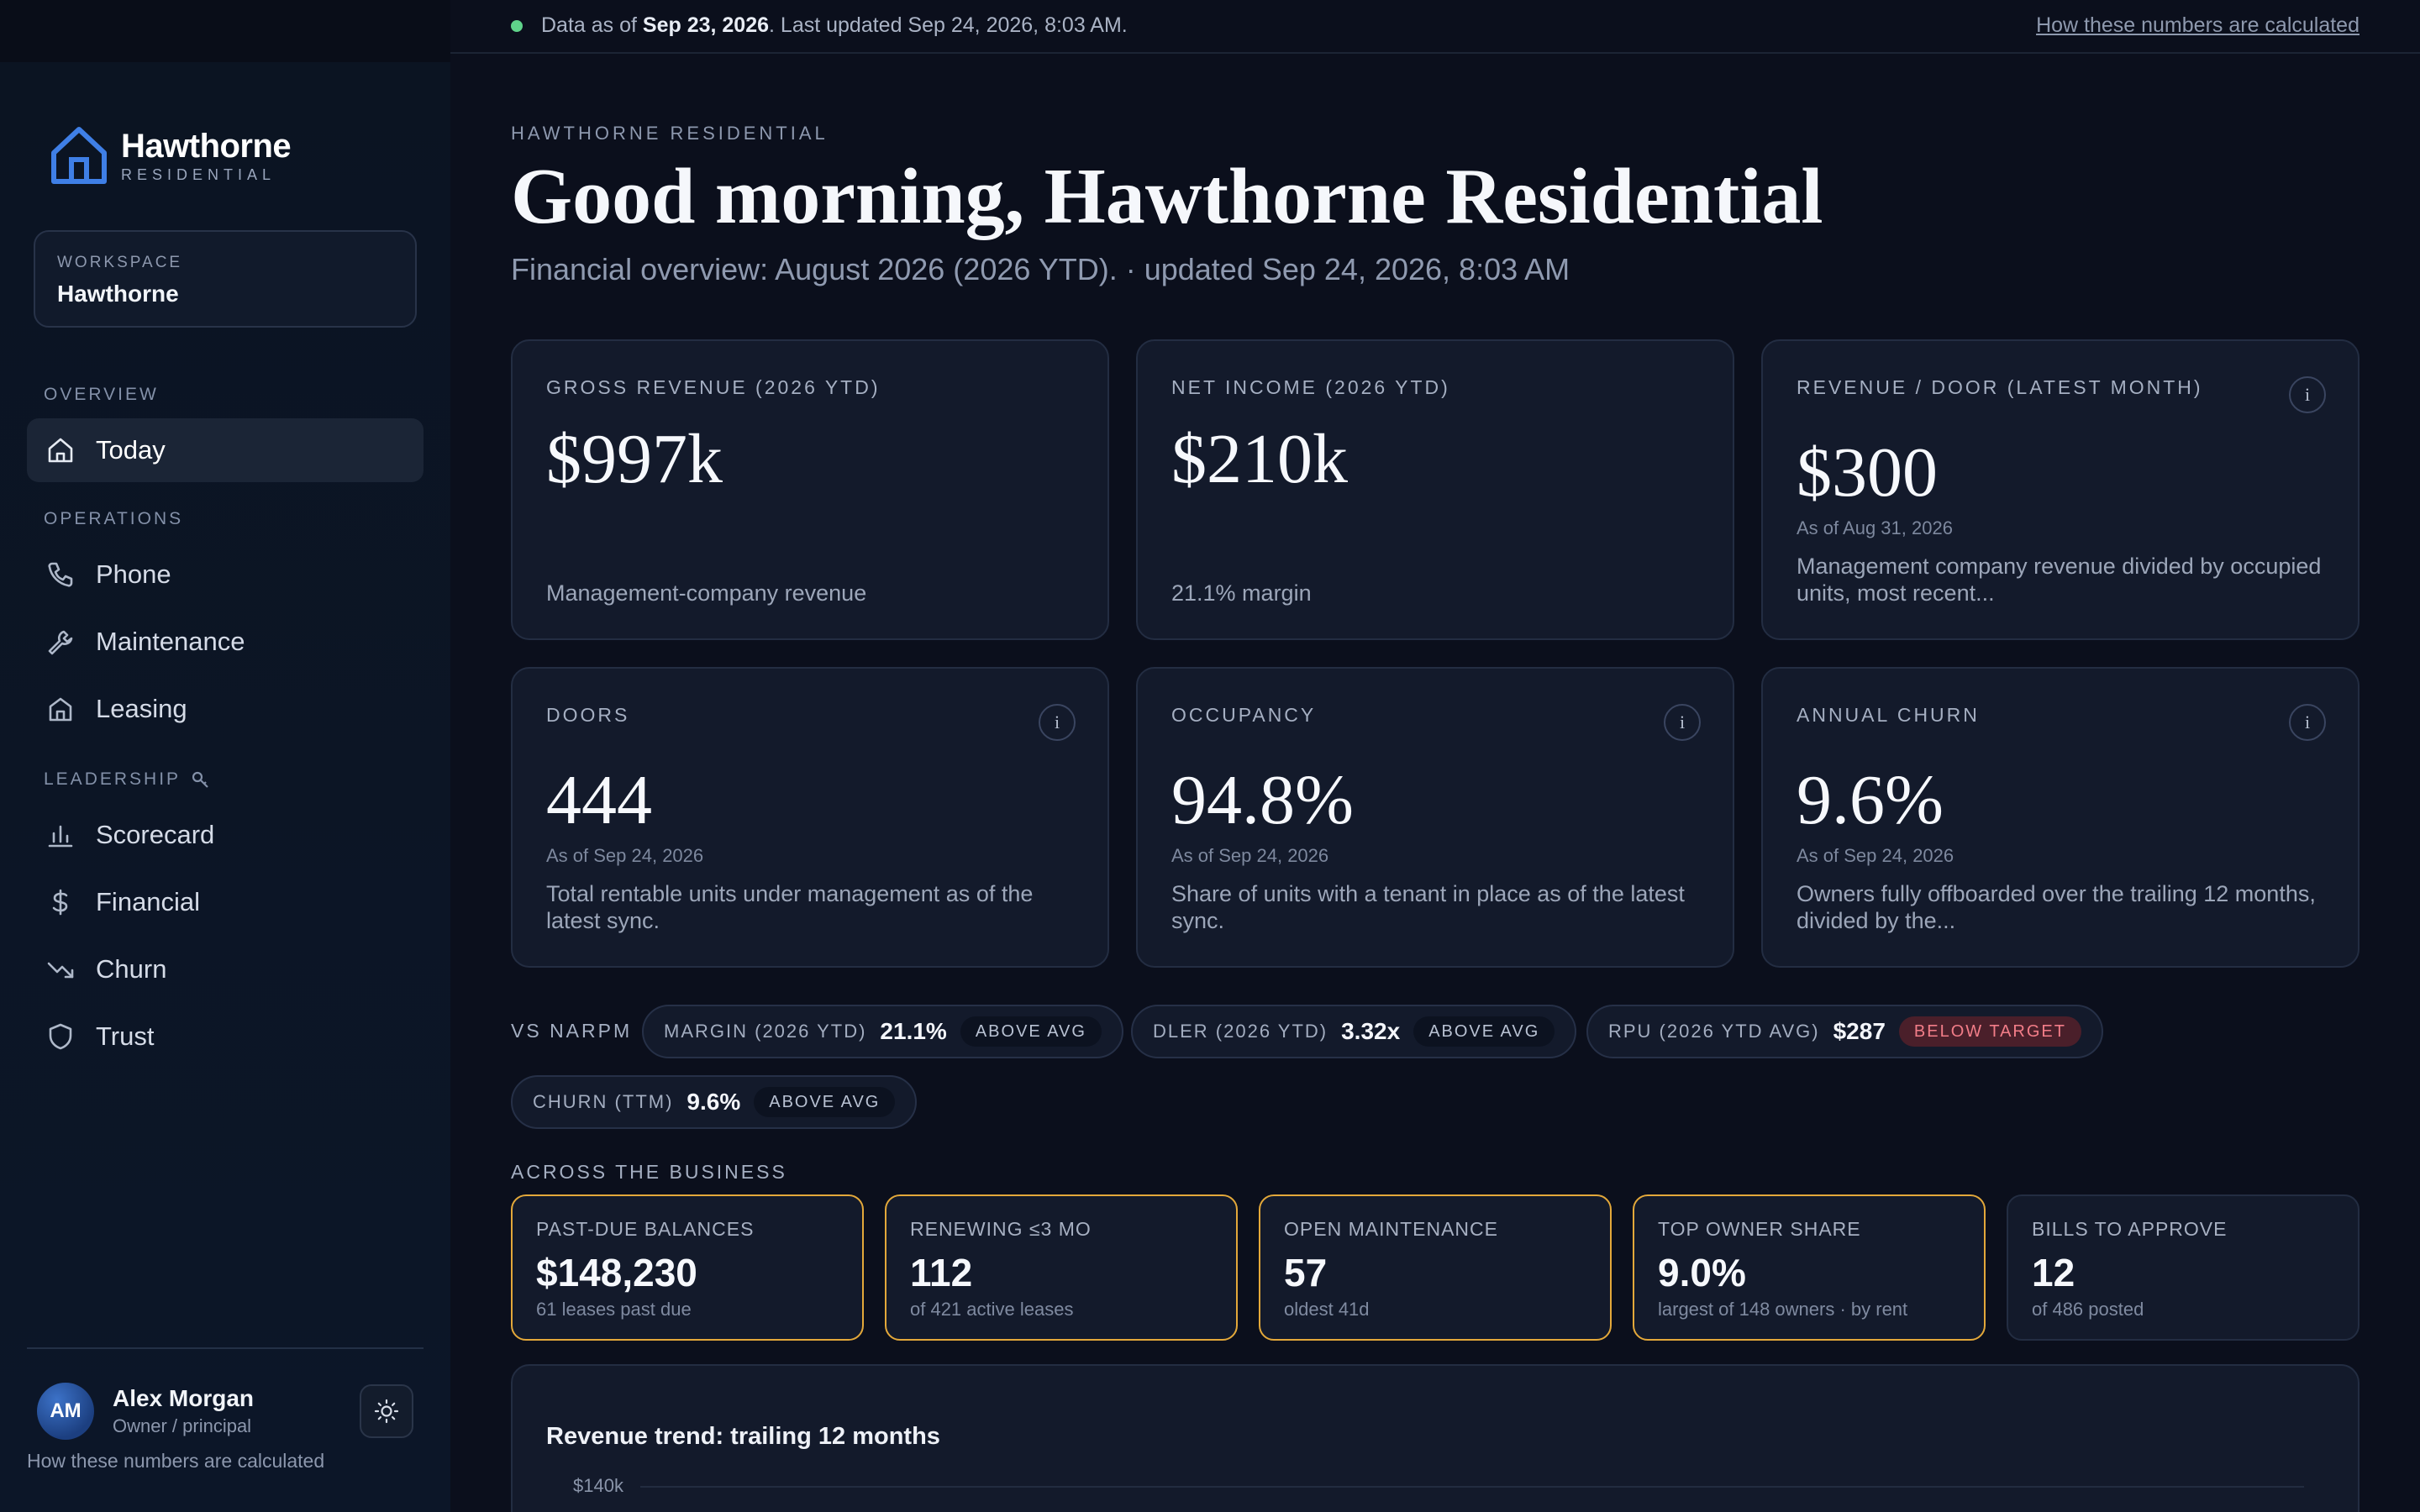 The height and width of the screenshot is (1512, 2420). I want to click on kpi-description: Management-company revenue, so click(706, 593).